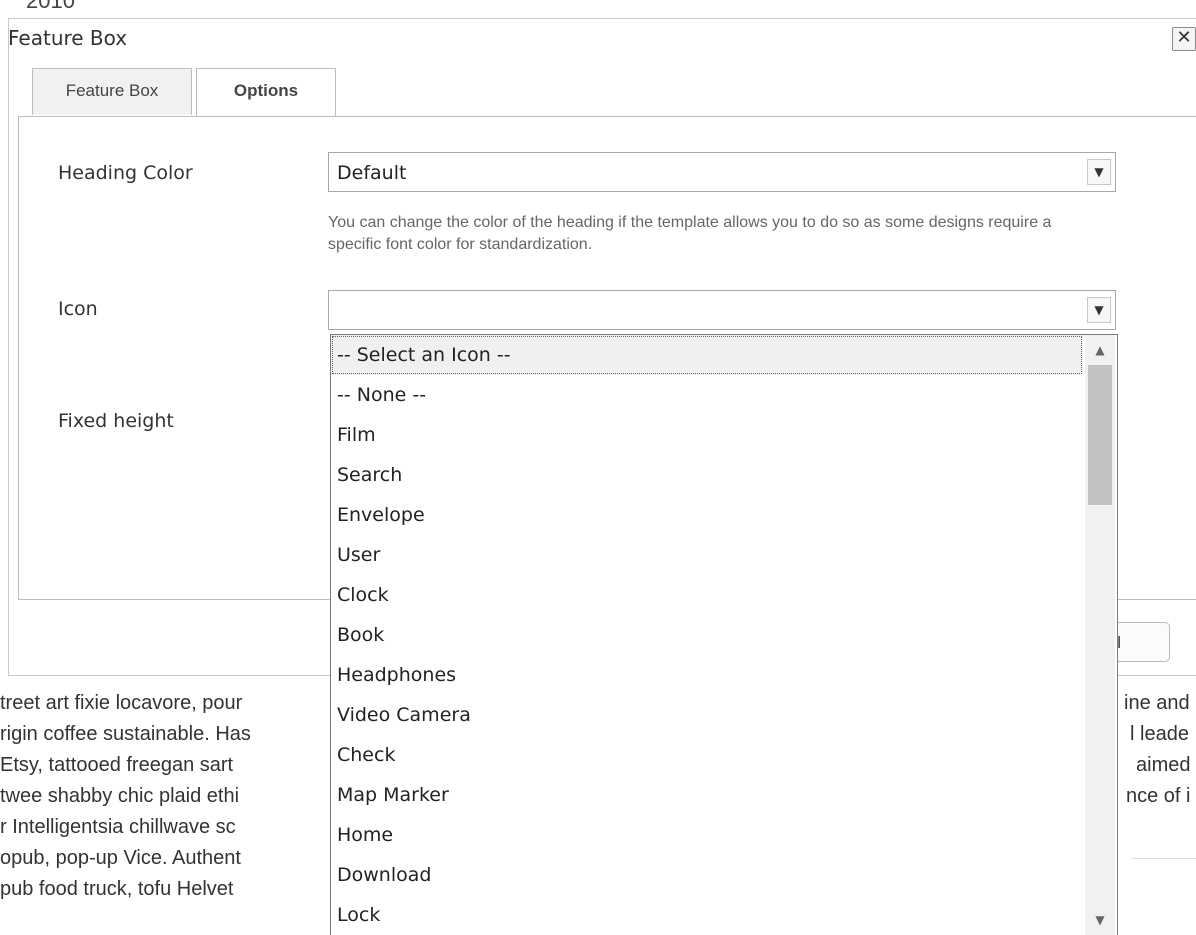 Image resolution: width=1196 pixels, height=935 pixels. I want to click on fixed-height-label: Fixed height, so click(116, 421).